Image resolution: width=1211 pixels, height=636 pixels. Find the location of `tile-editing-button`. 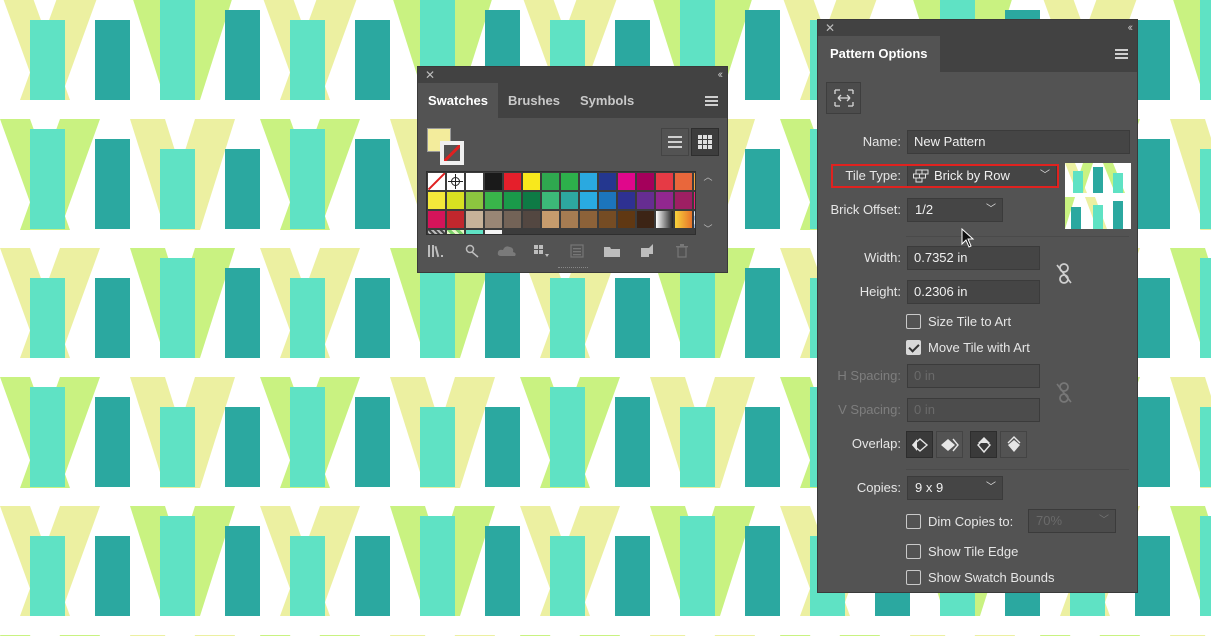

tile-editing-button is located at coordinates (843, 98).